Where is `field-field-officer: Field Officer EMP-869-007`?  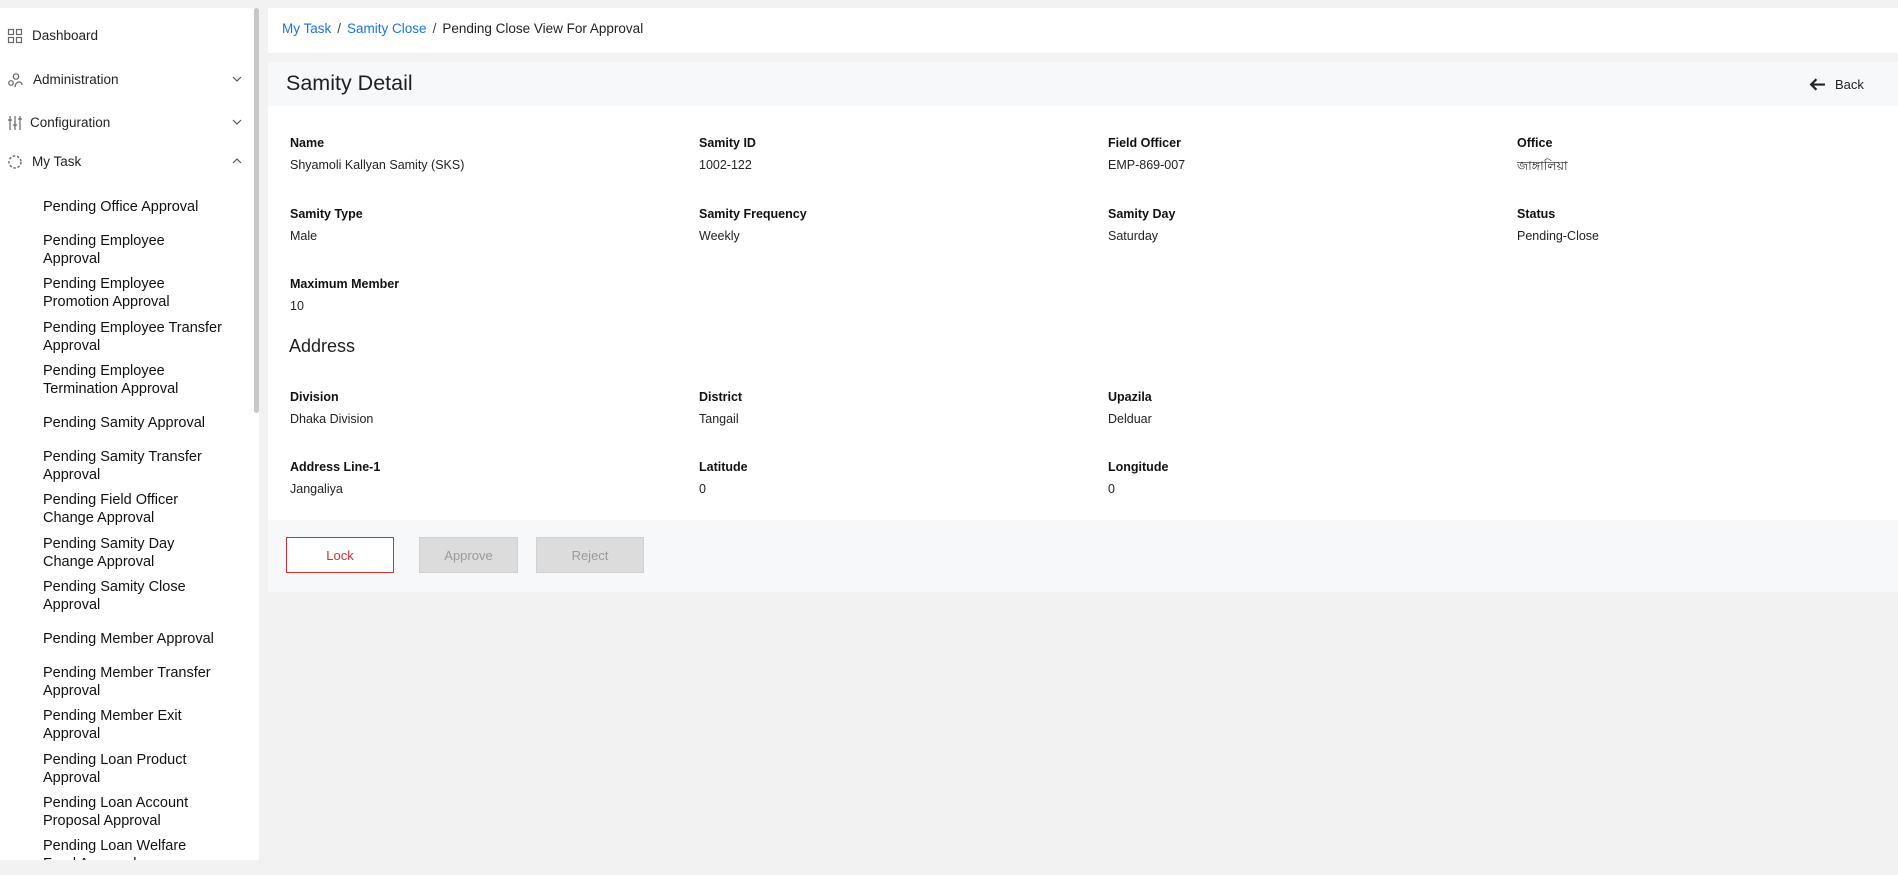 field-field-officer: Field Officer EMP-869-007 is located at coordinates (1146, 154).